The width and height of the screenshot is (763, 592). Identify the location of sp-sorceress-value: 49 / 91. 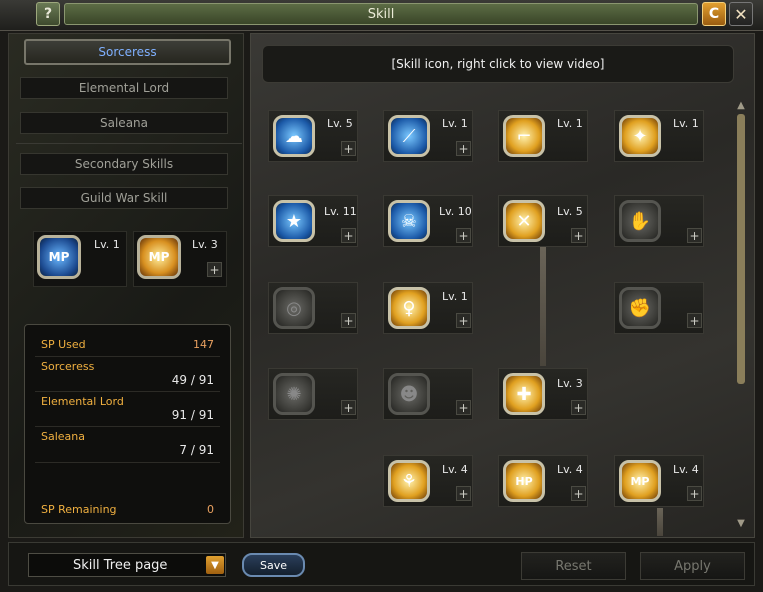
(192, 380).